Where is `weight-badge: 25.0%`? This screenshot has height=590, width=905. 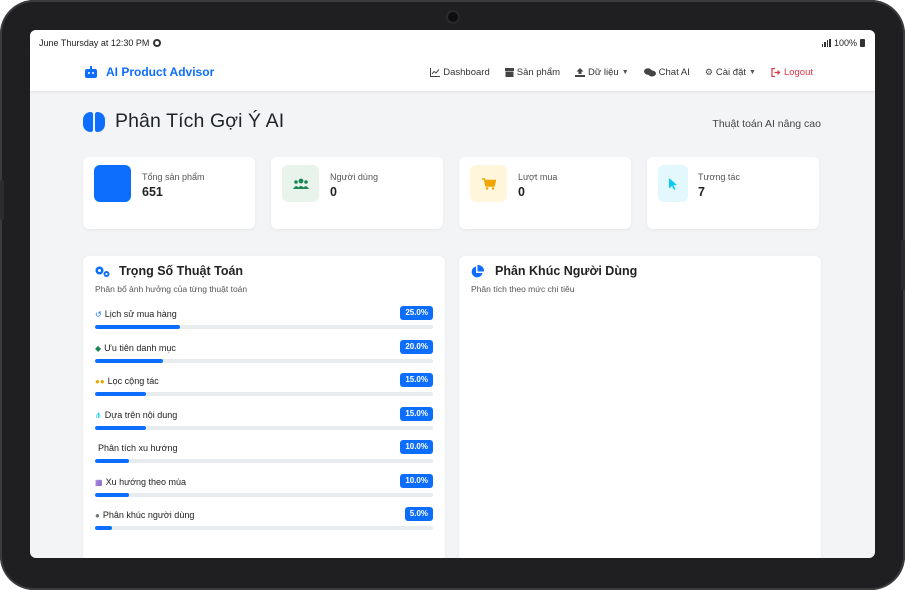
weight-badge: 25.0% is located at coordinates (416, 313).